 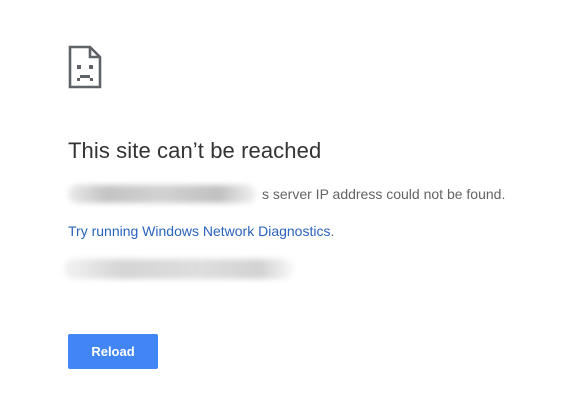 I want to click on error-message: s server IP address could not be found., so click(x=286, y=194).